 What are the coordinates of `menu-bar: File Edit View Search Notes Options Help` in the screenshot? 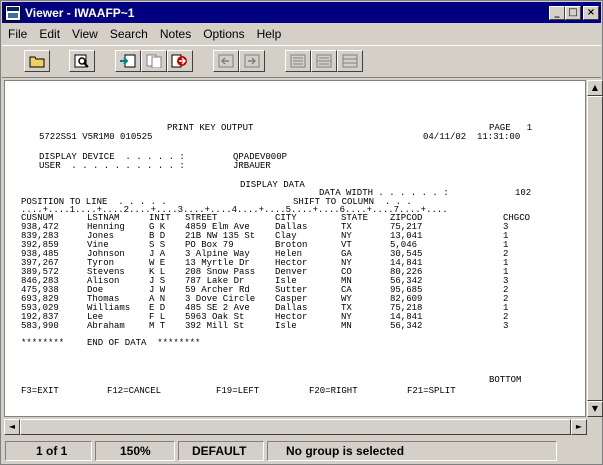 It's located at (301, 34).